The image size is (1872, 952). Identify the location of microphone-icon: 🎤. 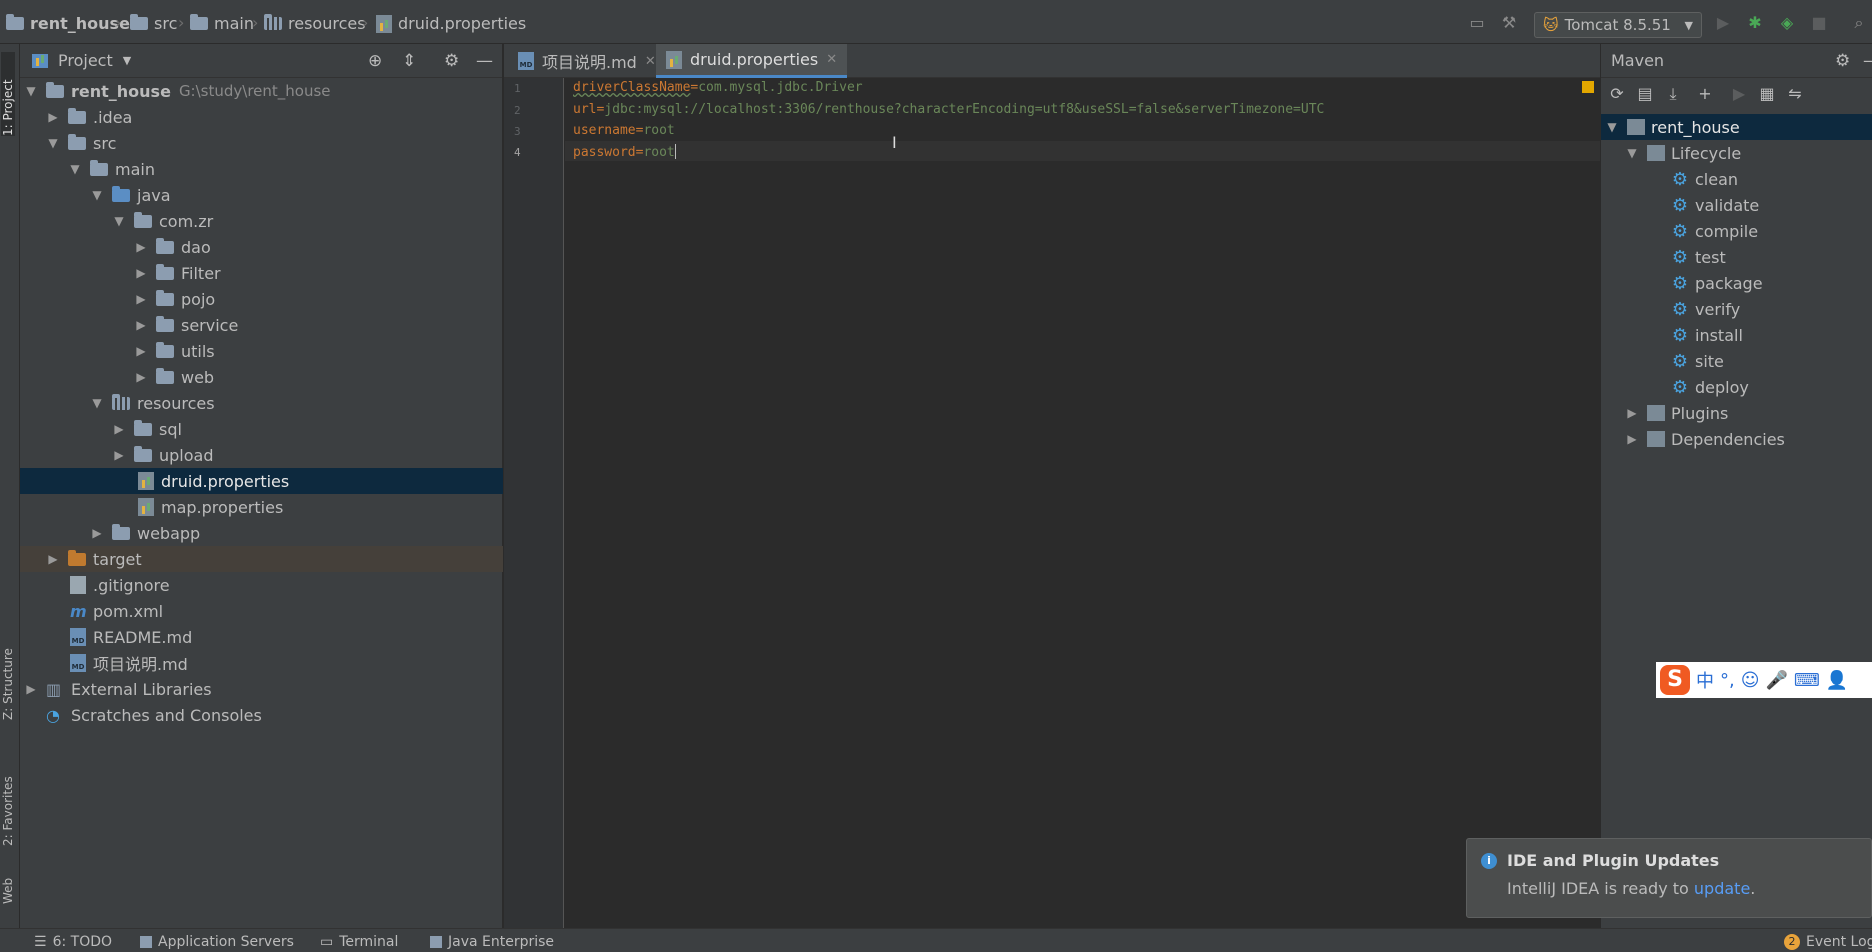
(1777, 680).